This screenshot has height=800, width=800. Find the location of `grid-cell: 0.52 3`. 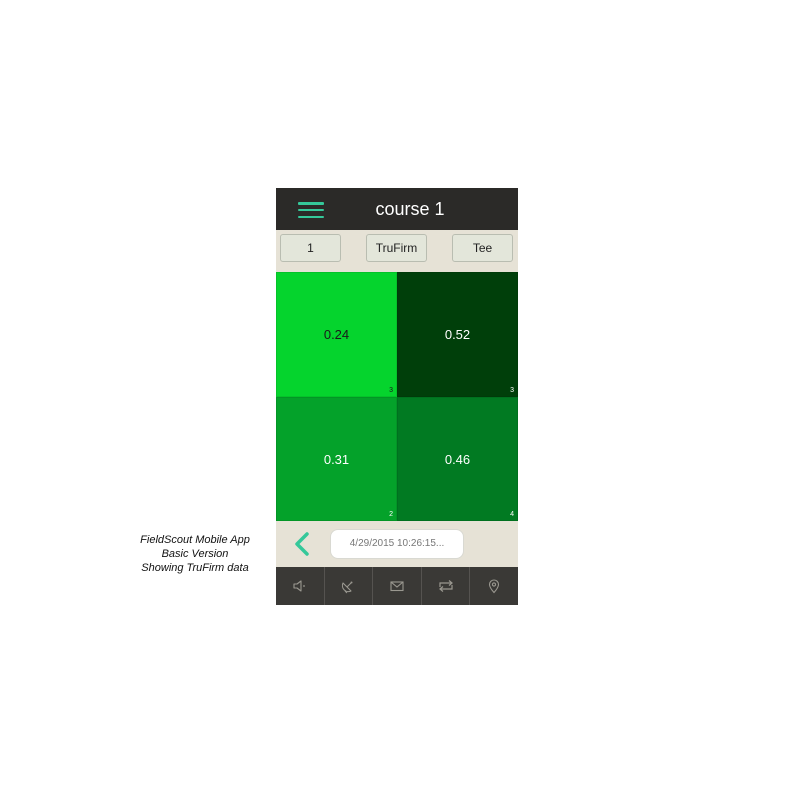

grid-cell: 0.52 3 is located at coordinates (457, 334).